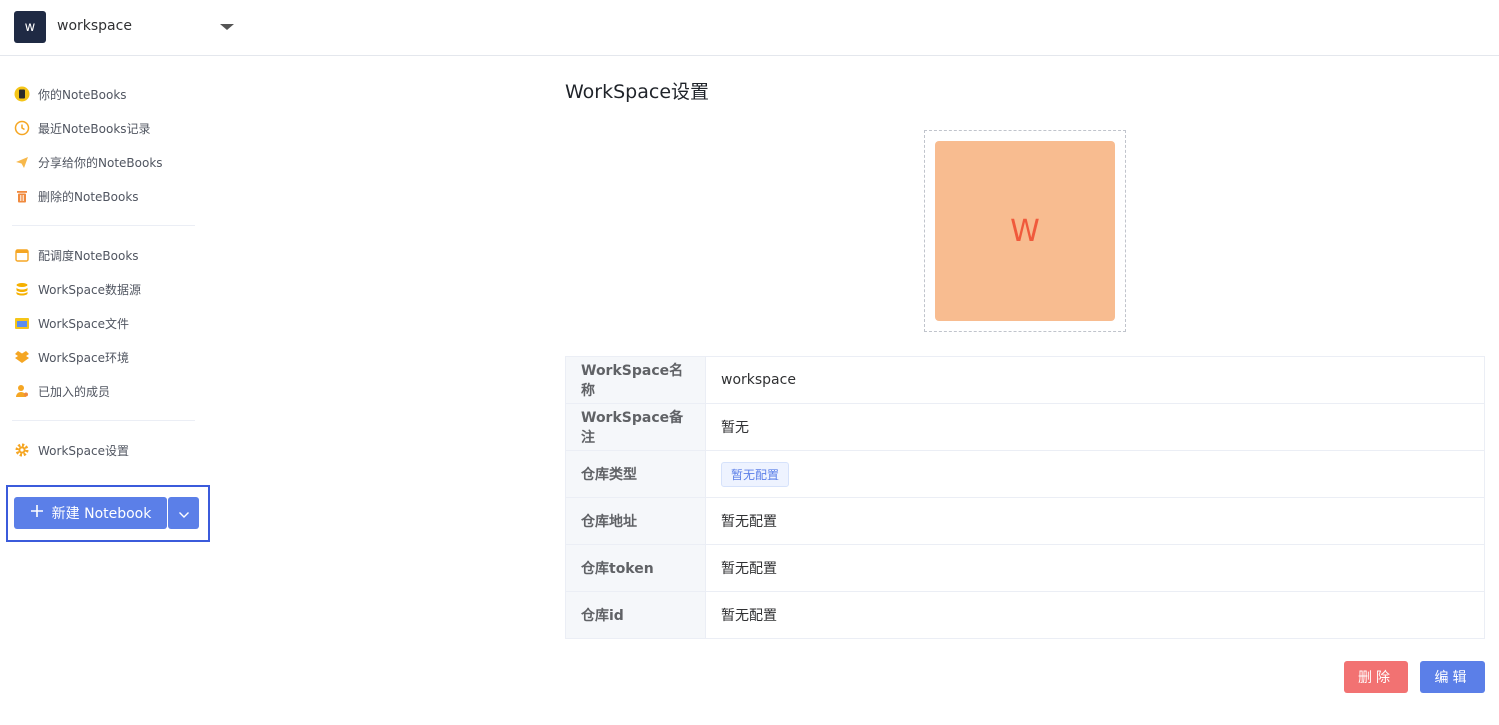  I want to click on new-notebook-button: 新建 Notebook, so click(90, 513).